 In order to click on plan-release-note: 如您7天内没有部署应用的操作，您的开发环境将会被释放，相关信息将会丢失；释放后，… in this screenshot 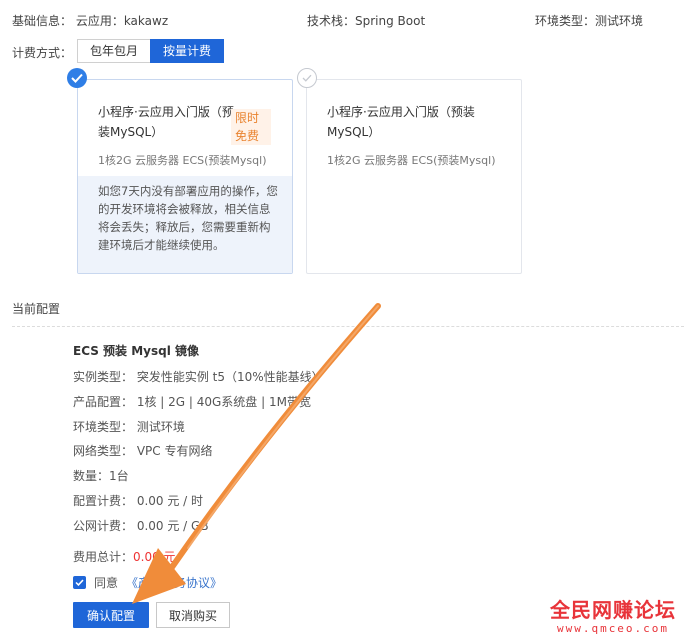, I will do `click(185, 224)`.